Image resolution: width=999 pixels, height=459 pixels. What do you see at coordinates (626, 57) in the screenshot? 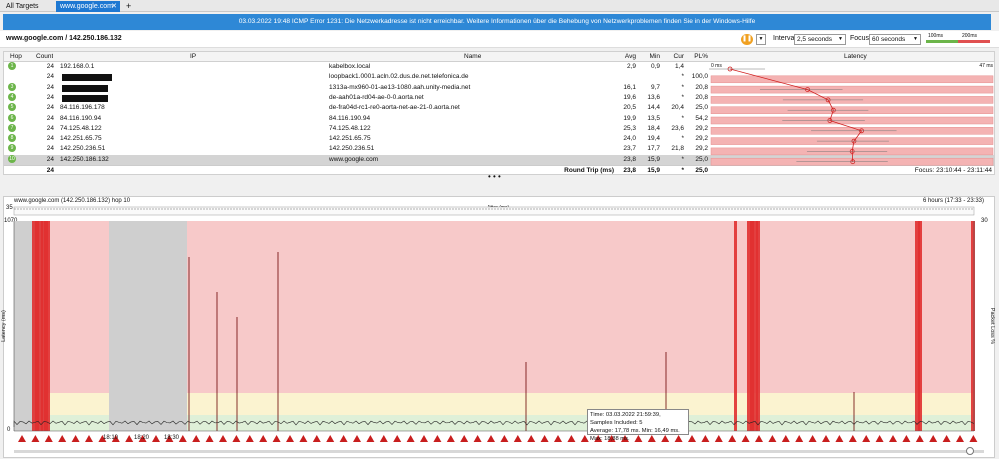
I see `col-avg: Avg` at bounding box center [626, 57].